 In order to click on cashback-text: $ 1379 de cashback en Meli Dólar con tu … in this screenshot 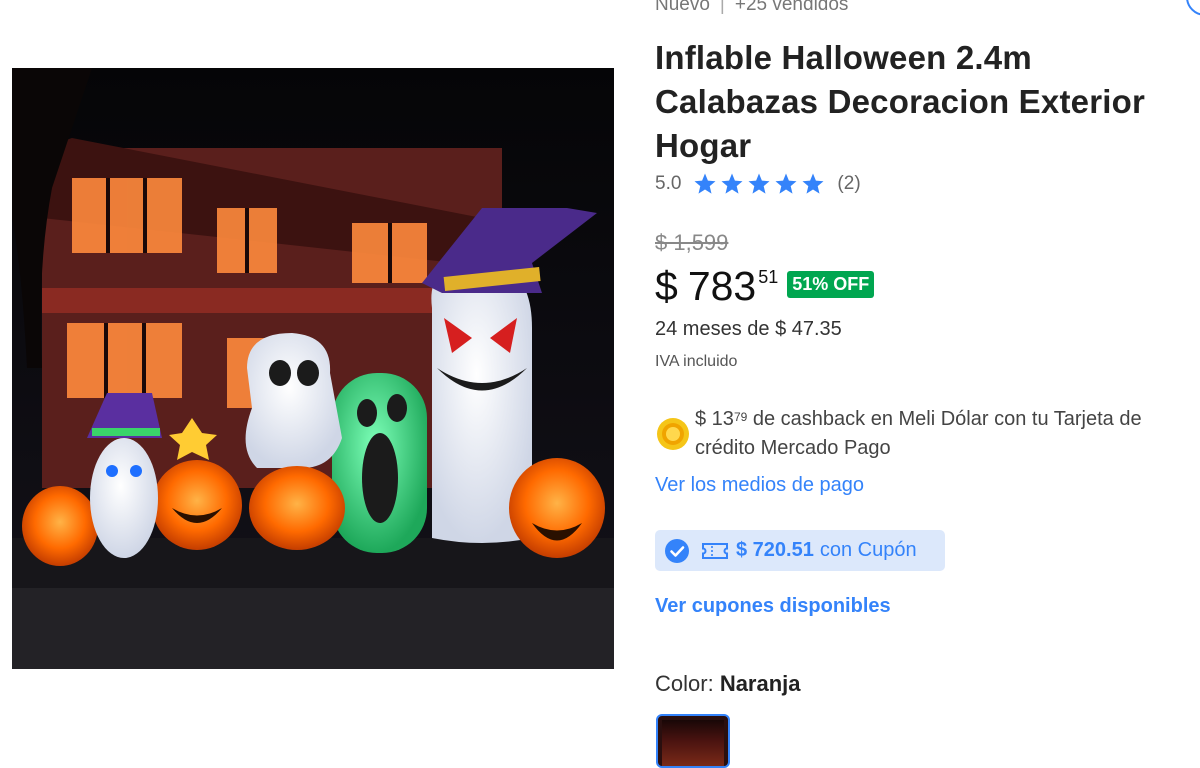, I will do `click(947, 434)`.